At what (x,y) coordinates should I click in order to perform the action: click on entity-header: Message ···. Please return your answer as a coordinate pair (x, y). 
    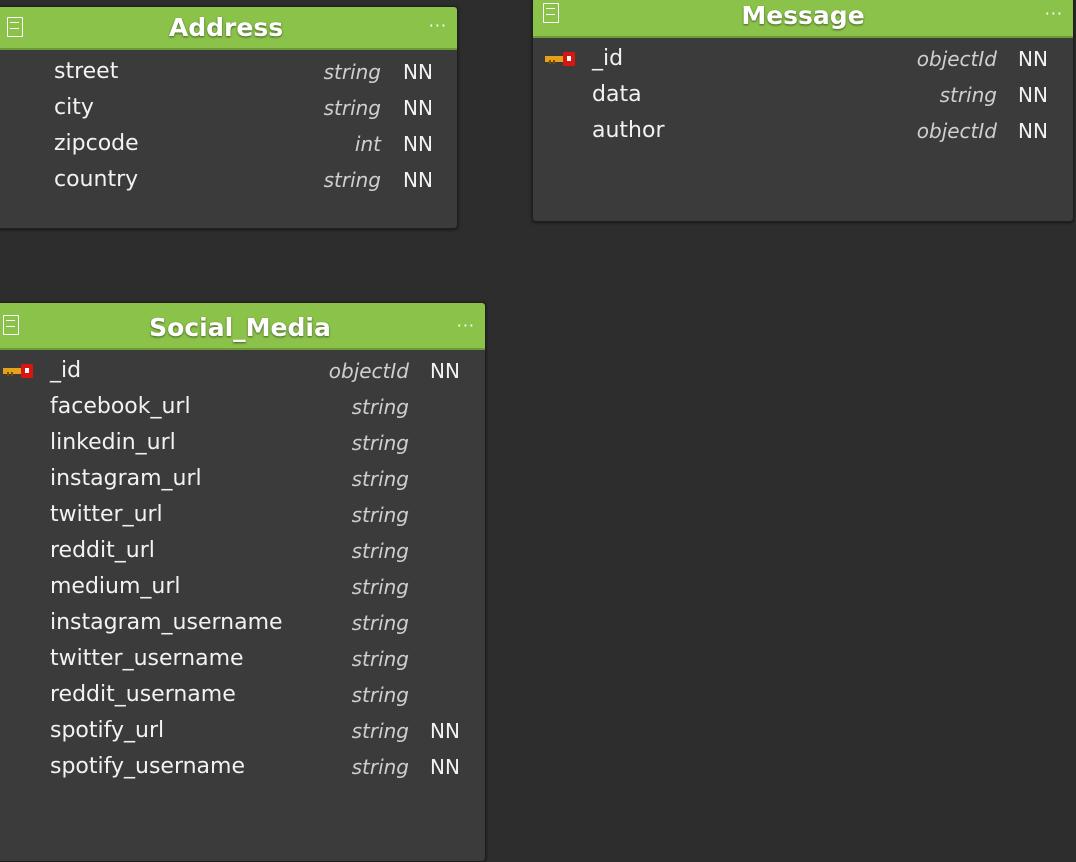
    Looking at the image, I should click on (803, 19).